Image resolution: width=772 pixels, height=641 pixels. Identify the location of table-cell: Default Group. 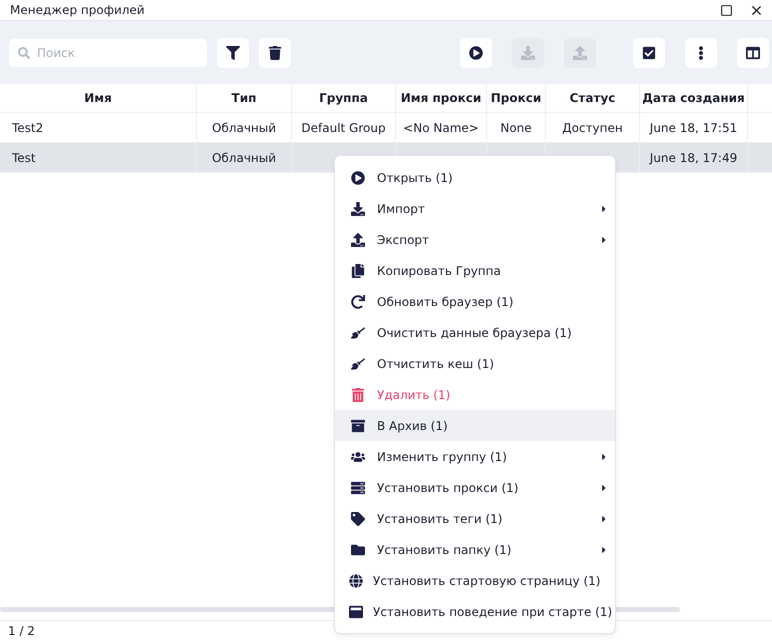
(344, 127).